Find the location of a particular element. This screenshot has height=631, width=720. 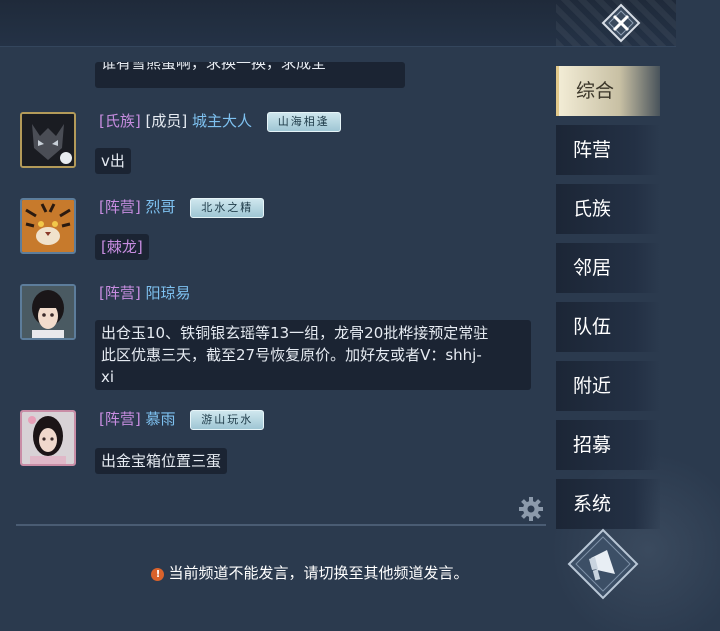

chat-text-line: 此区优惠三天，截至27号恢复原价。加好友或者V：shhj- is located at coordinates (291, 355).